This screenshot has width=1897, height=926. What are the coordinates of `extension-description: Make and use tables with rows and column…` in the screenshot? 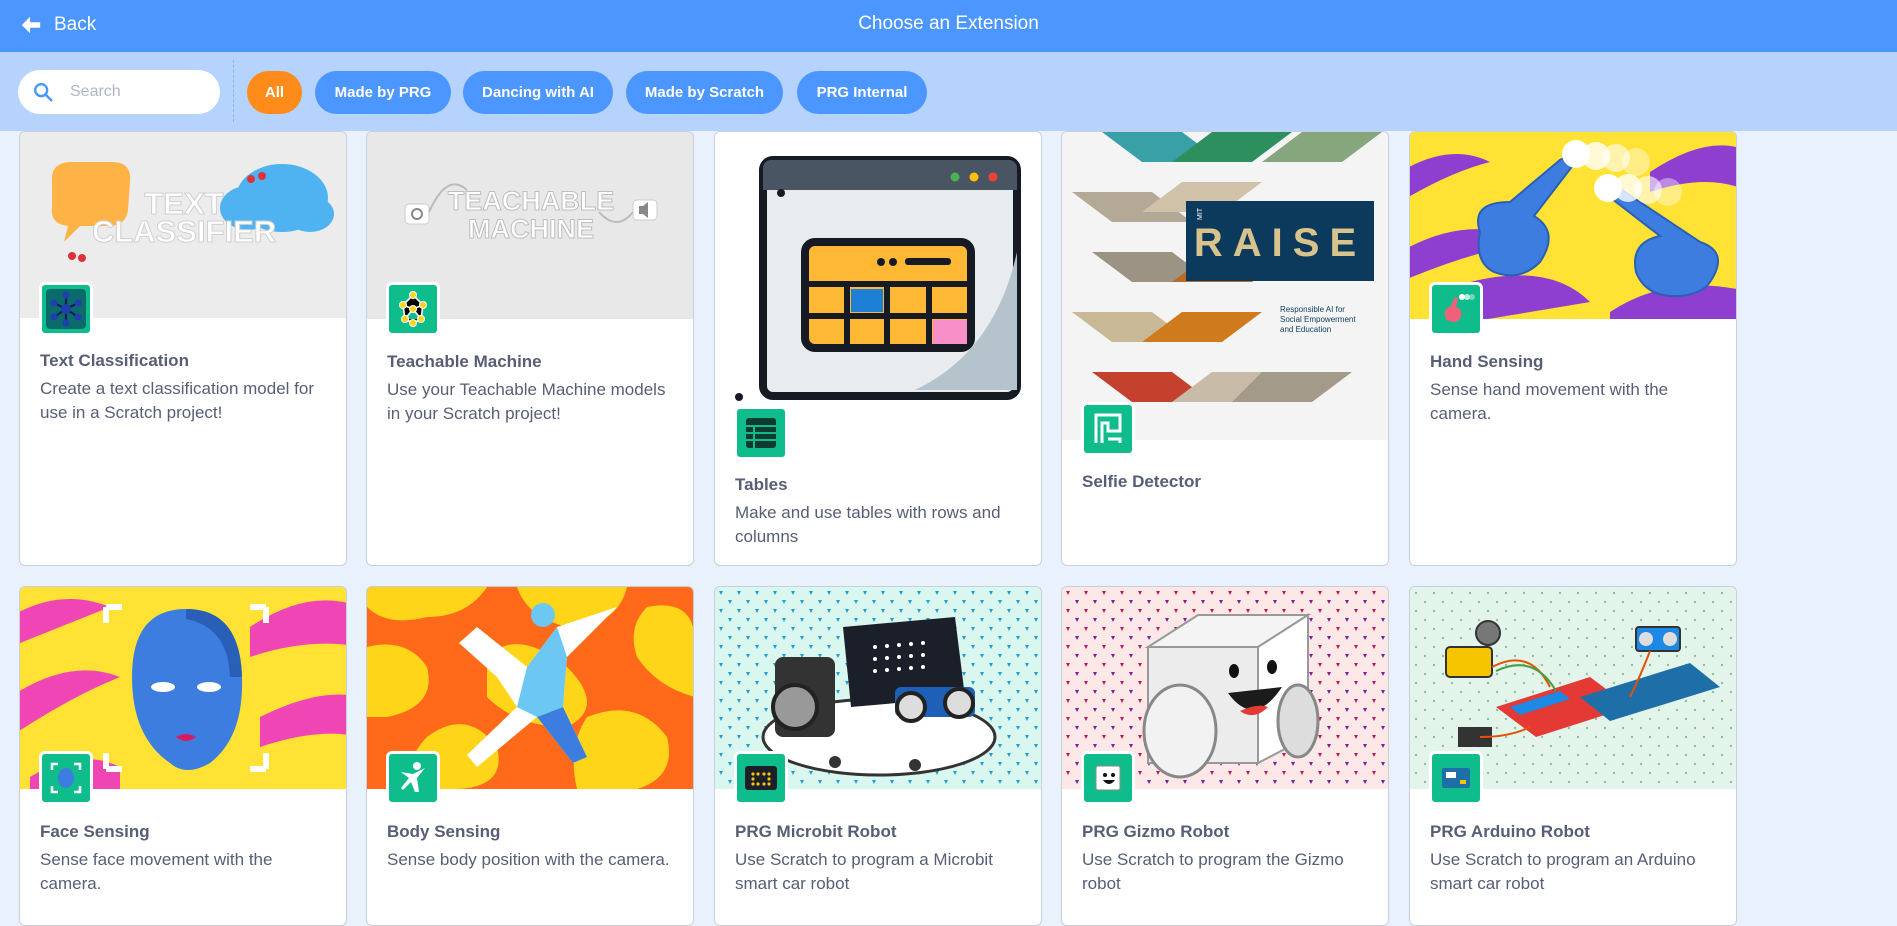 It's located at (868, 524).